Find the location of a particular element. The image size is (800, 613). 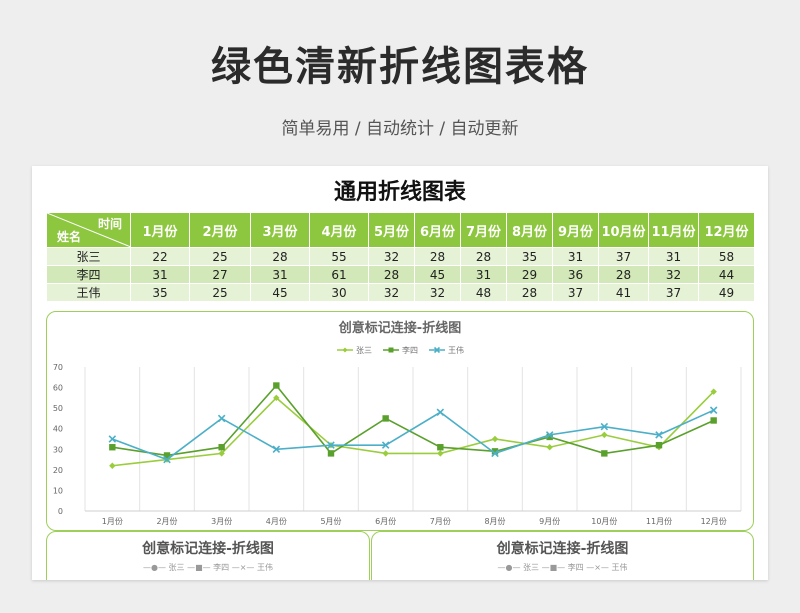

month-header: 9月份 is located at coordinates (575, 230).